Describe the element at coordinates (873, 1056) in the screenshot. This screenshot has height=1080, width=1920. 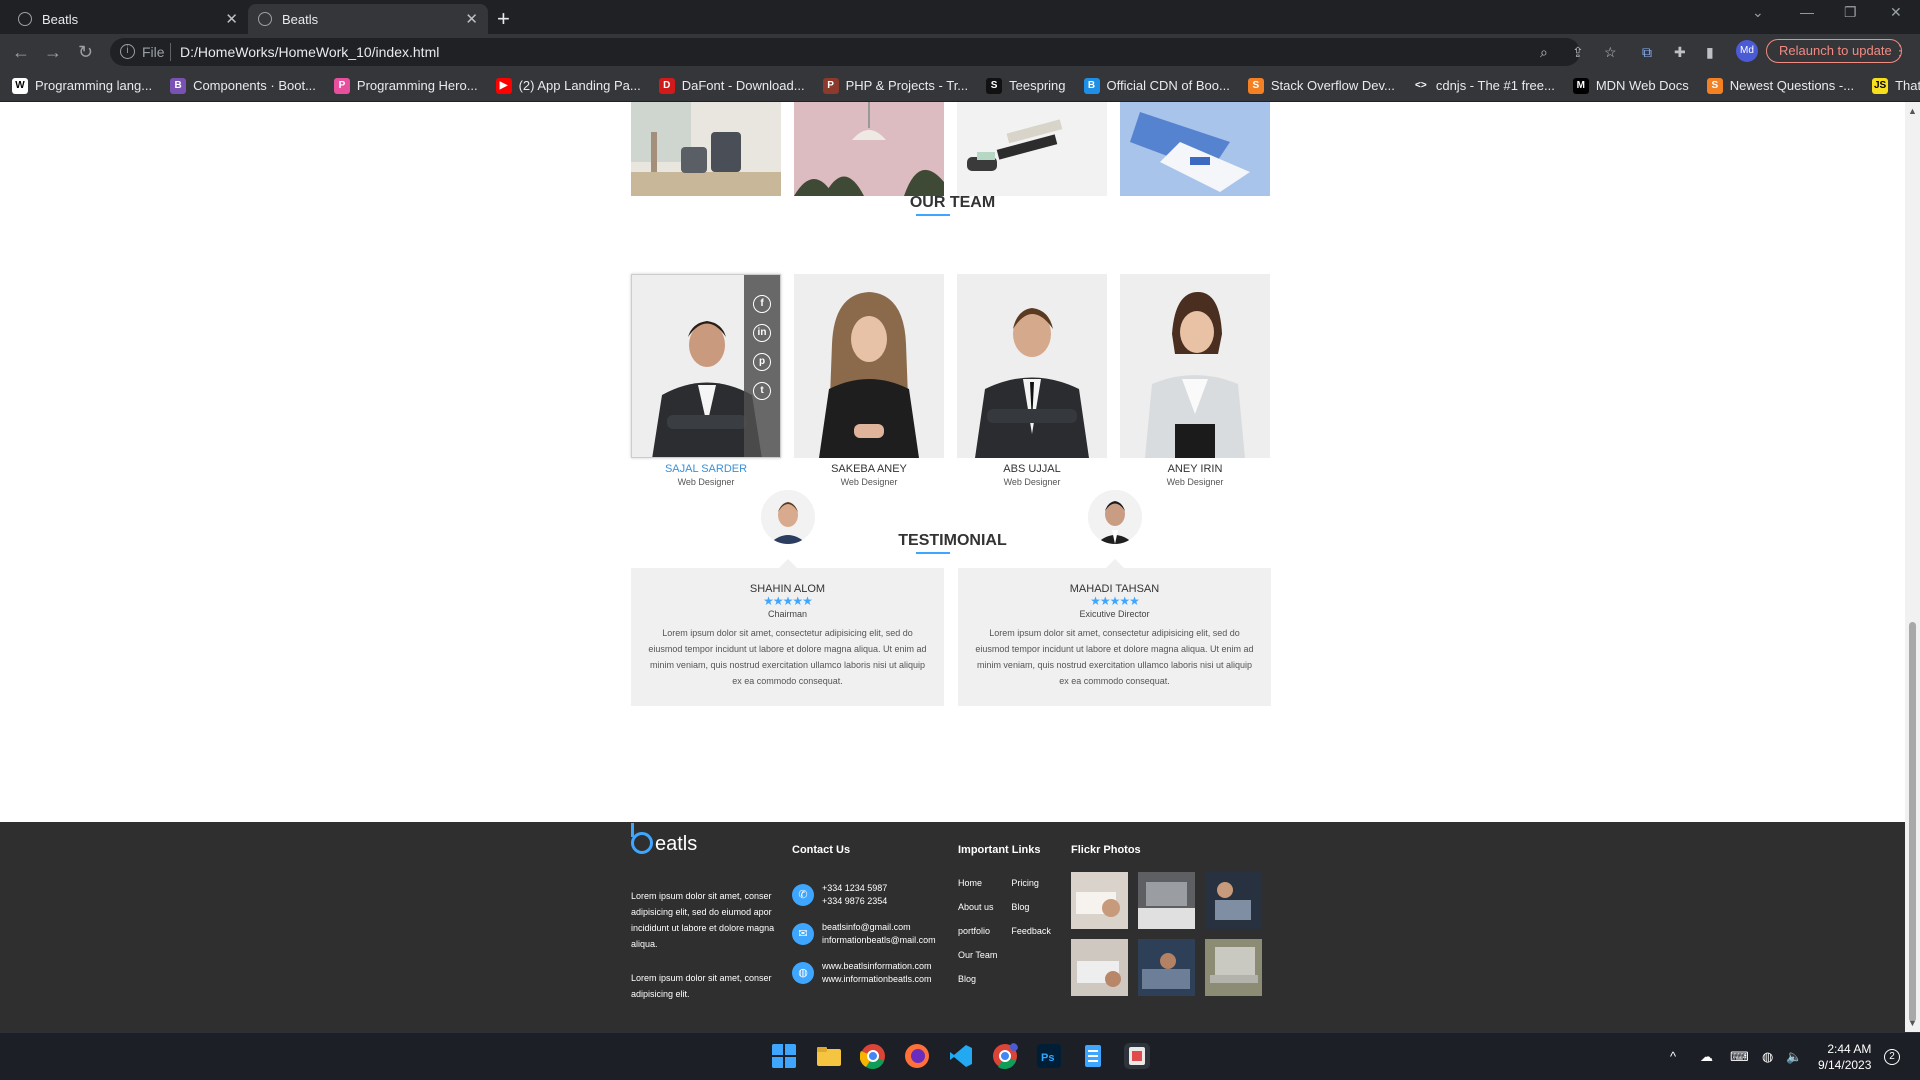
I see `chrome-icon` at that location.